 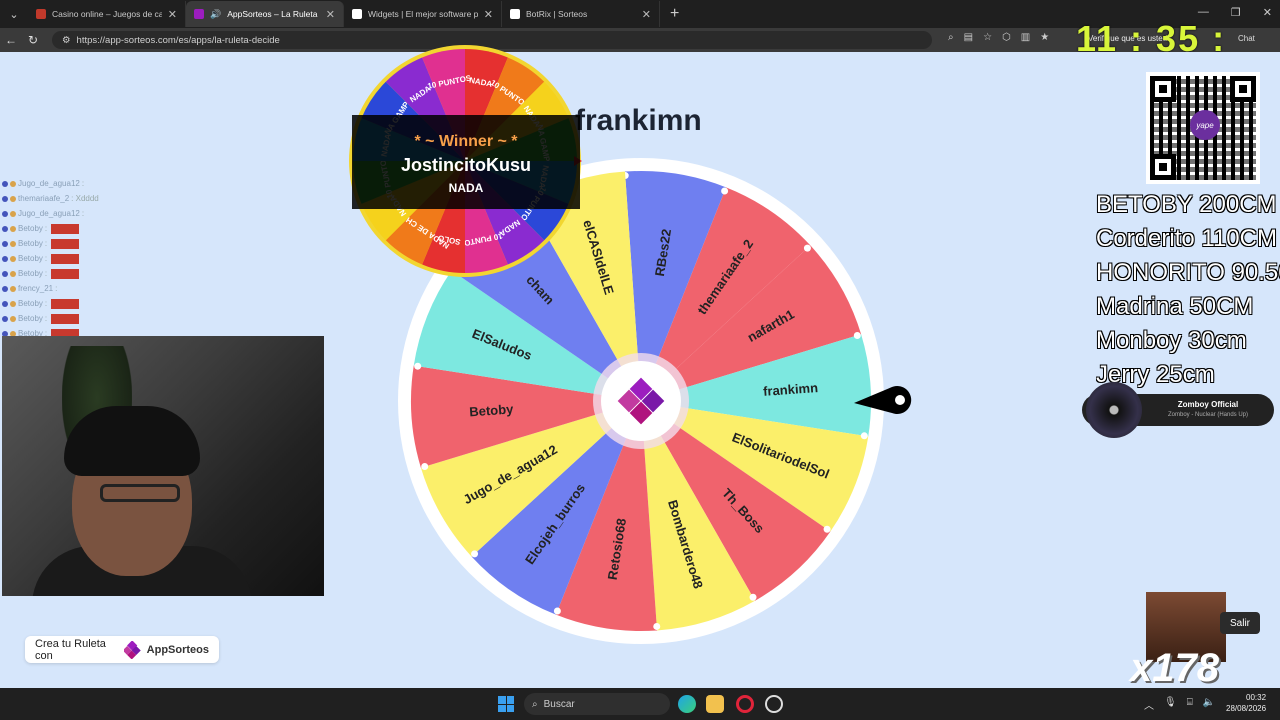 What do you see at coordinates (951, 37) in the screenshot?
I see `zoom-icon: ⌕` at bounding box center [951, 37].